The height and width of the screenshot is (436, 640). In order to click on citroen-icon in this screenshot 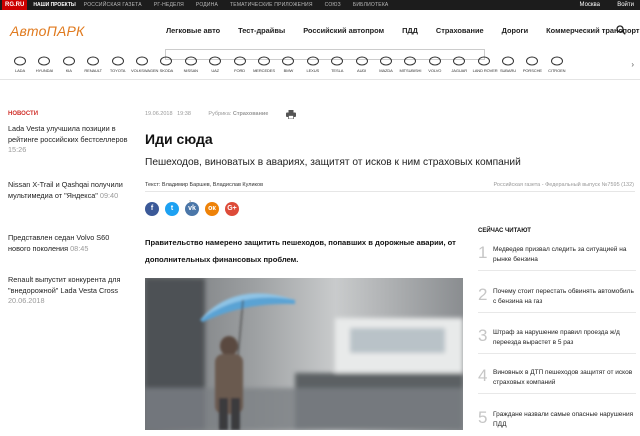, I will do `click(556, 61)`.